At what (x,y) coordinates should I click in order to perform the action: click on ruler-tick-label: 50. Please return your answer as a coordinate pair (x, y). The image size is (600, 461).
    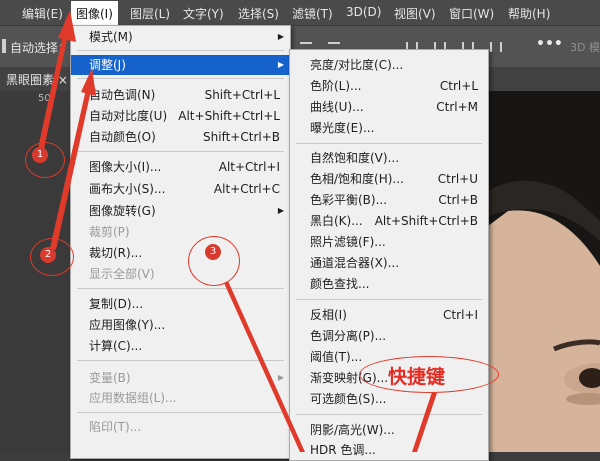
    Looking at the image, I should click on (44, 98).